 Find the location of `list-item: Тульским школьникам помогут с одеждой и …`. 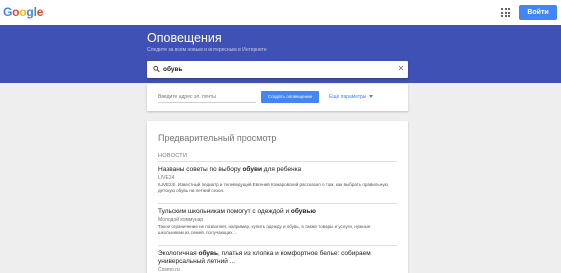

list-item: Тульским школьникам помогут с одеждой и … is located at coordinates (277, 222).